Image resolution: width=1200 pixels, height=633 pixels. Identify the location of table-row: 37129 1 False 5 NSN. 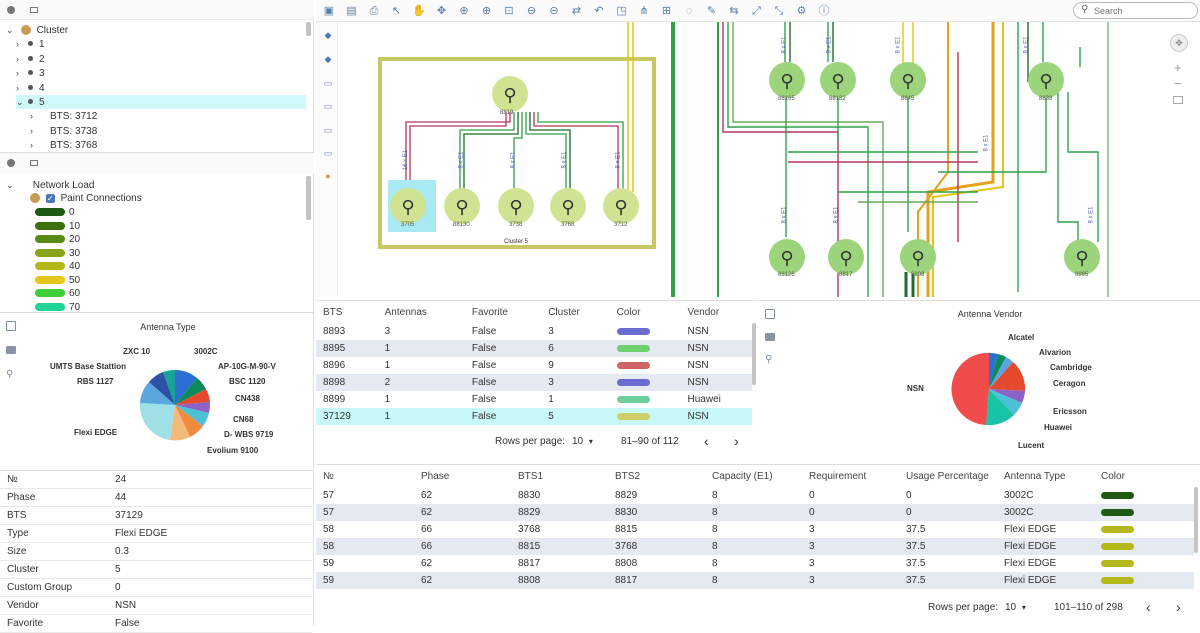
(534, 416).